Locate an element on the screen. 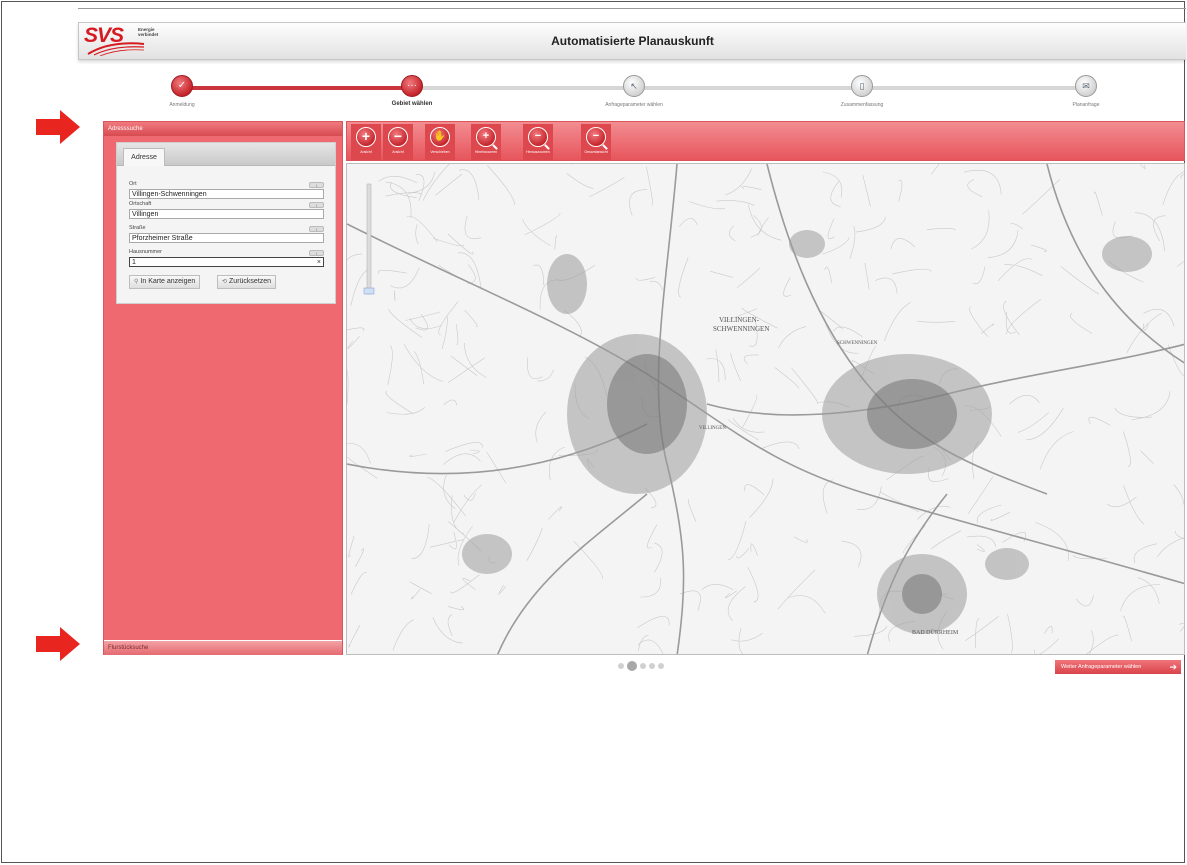 The image size is (1187, 865). next-step-label: Weiter Anfrageparameter wählen is located at coordinates (1101, 667).